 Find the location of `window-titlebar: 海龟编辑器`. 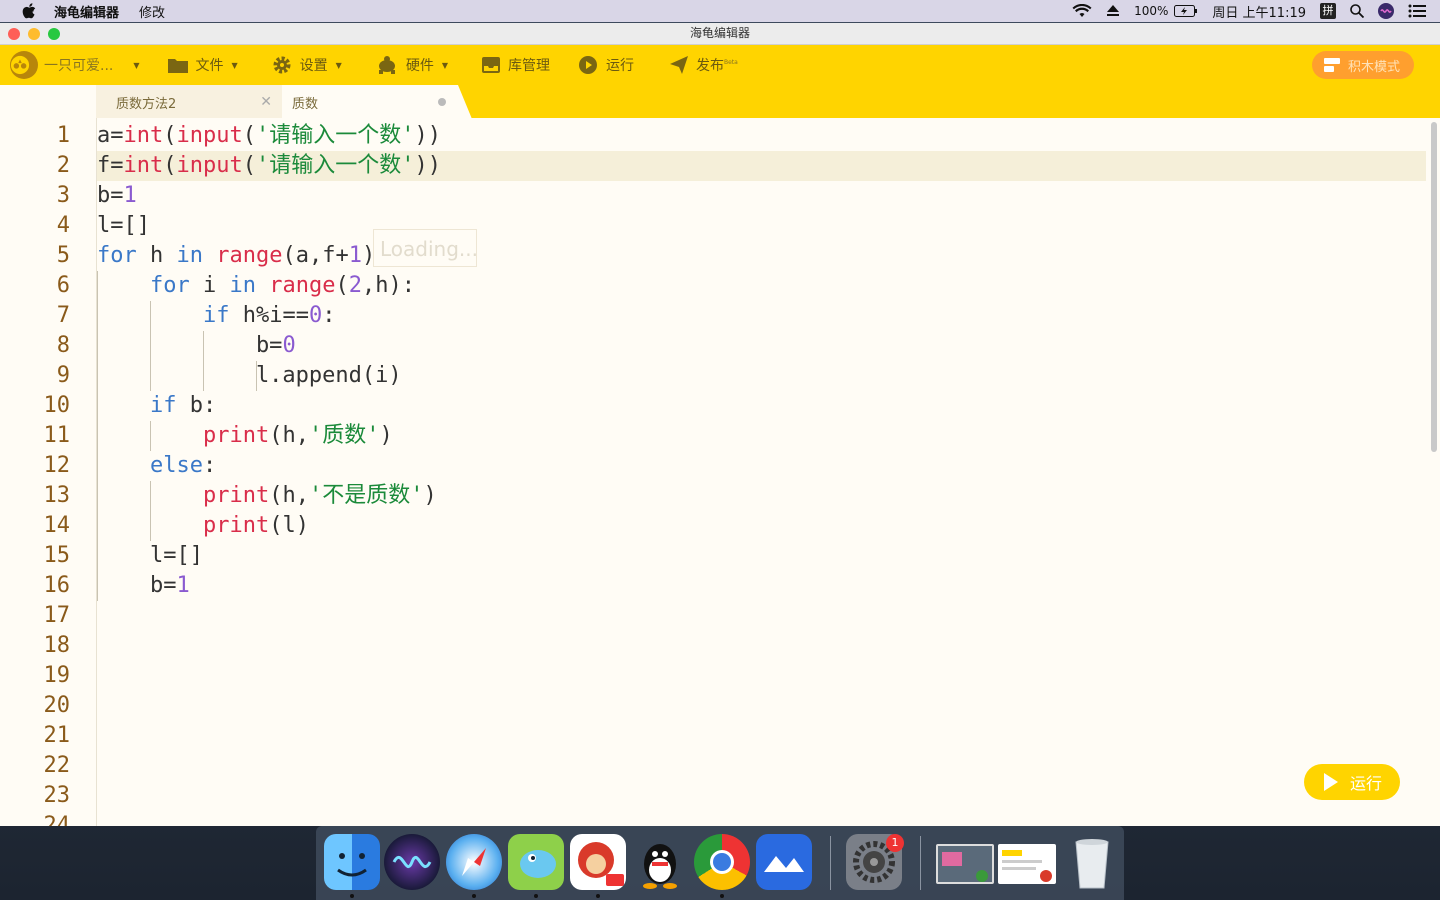

window-titlebar: 海龟编辑器 is located at coordinates (720, 34).